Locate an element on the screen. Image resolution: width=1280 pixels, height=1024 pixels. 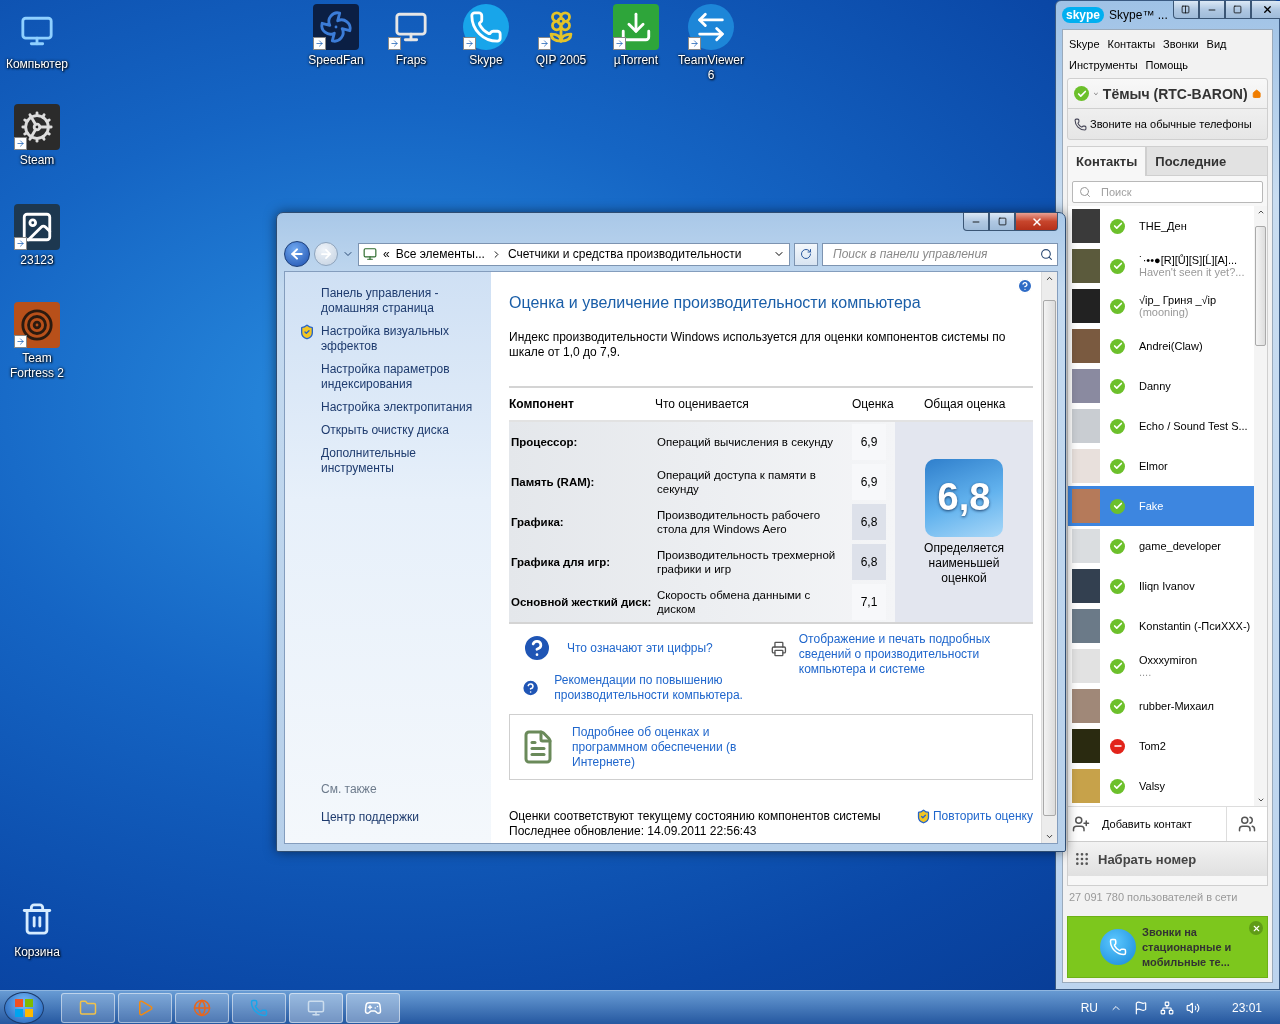
table-cell-text: Графика для игр: is located at coordinates (561, 562).